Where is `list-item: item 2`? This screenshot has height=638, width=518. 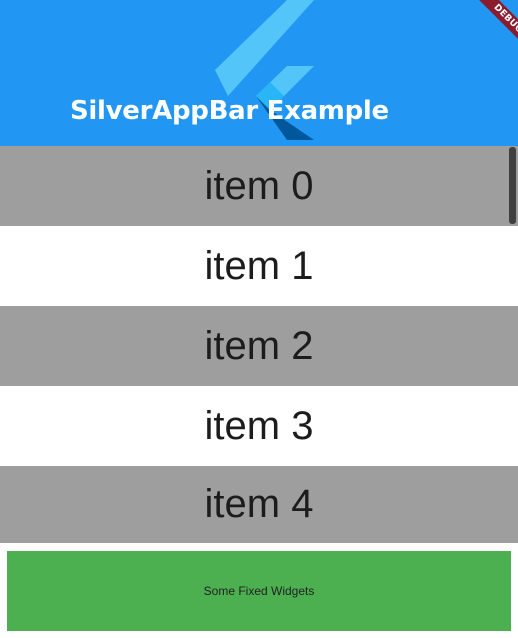
list-item: item 2 is located at coordinates (259, 346).